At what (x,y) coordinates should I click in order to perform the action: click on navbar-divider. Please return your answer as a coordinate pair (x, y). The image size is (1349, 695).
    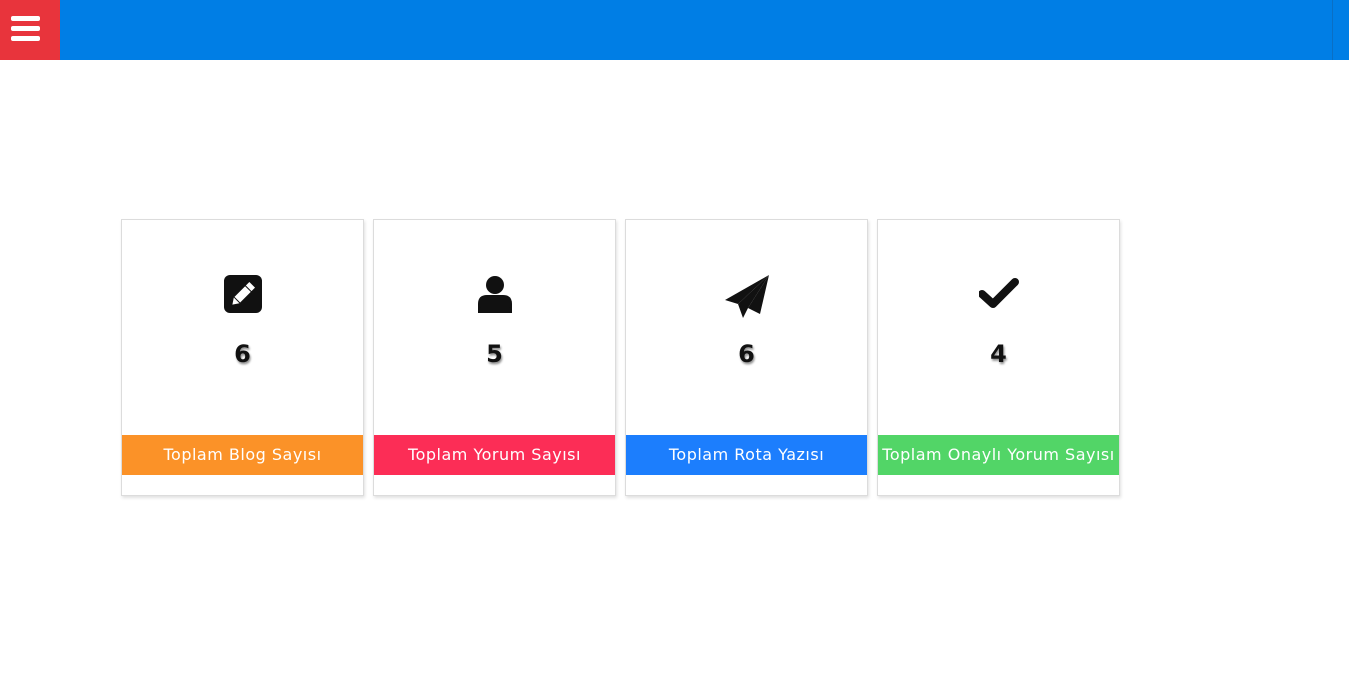
    Looking at the image, I should click on (1332, 30).